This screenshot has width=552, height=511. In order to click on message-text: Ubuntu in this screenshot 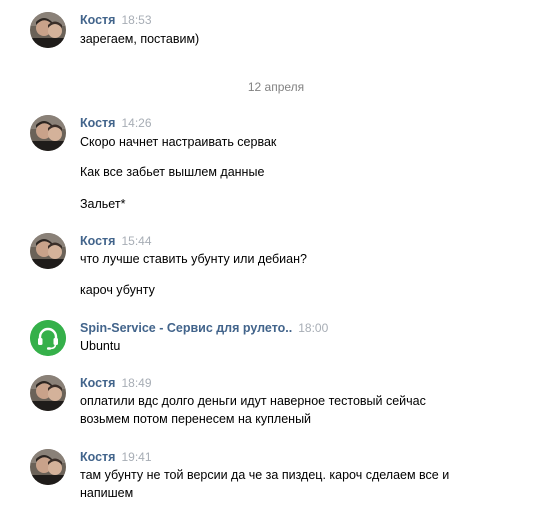, I will do `click(100, 346)`.